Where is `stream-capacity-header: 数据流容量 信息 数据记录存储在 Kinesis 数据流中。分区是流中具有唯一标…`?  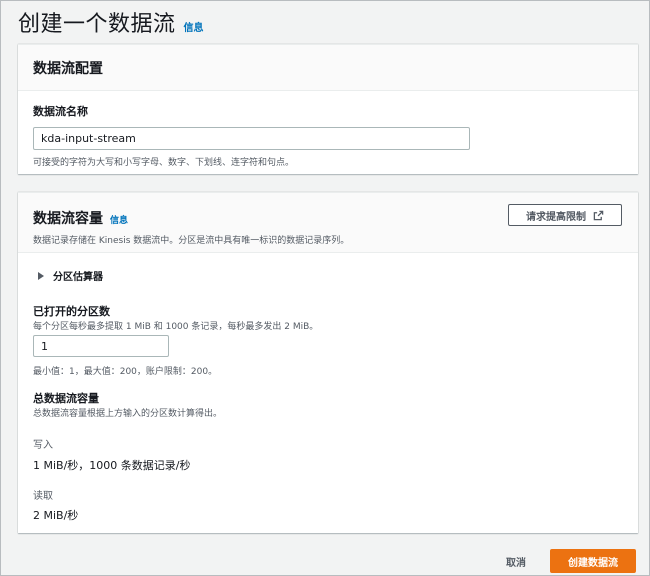
stream-capacity-header: 数据流容量 信息 数据记录存储在 Kinesis 数据流中。分区是流中具有唯一标… is located at coordinates (328, 223).